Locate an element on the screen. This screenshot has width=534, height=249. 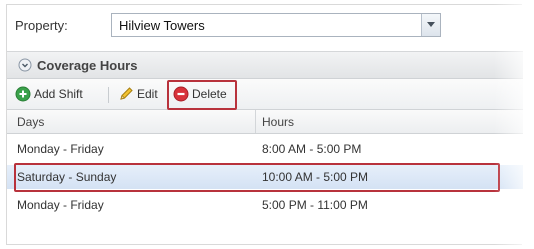
row-hours: 8:00 AM - 5:00 PM is located at coordinates (312, 149).